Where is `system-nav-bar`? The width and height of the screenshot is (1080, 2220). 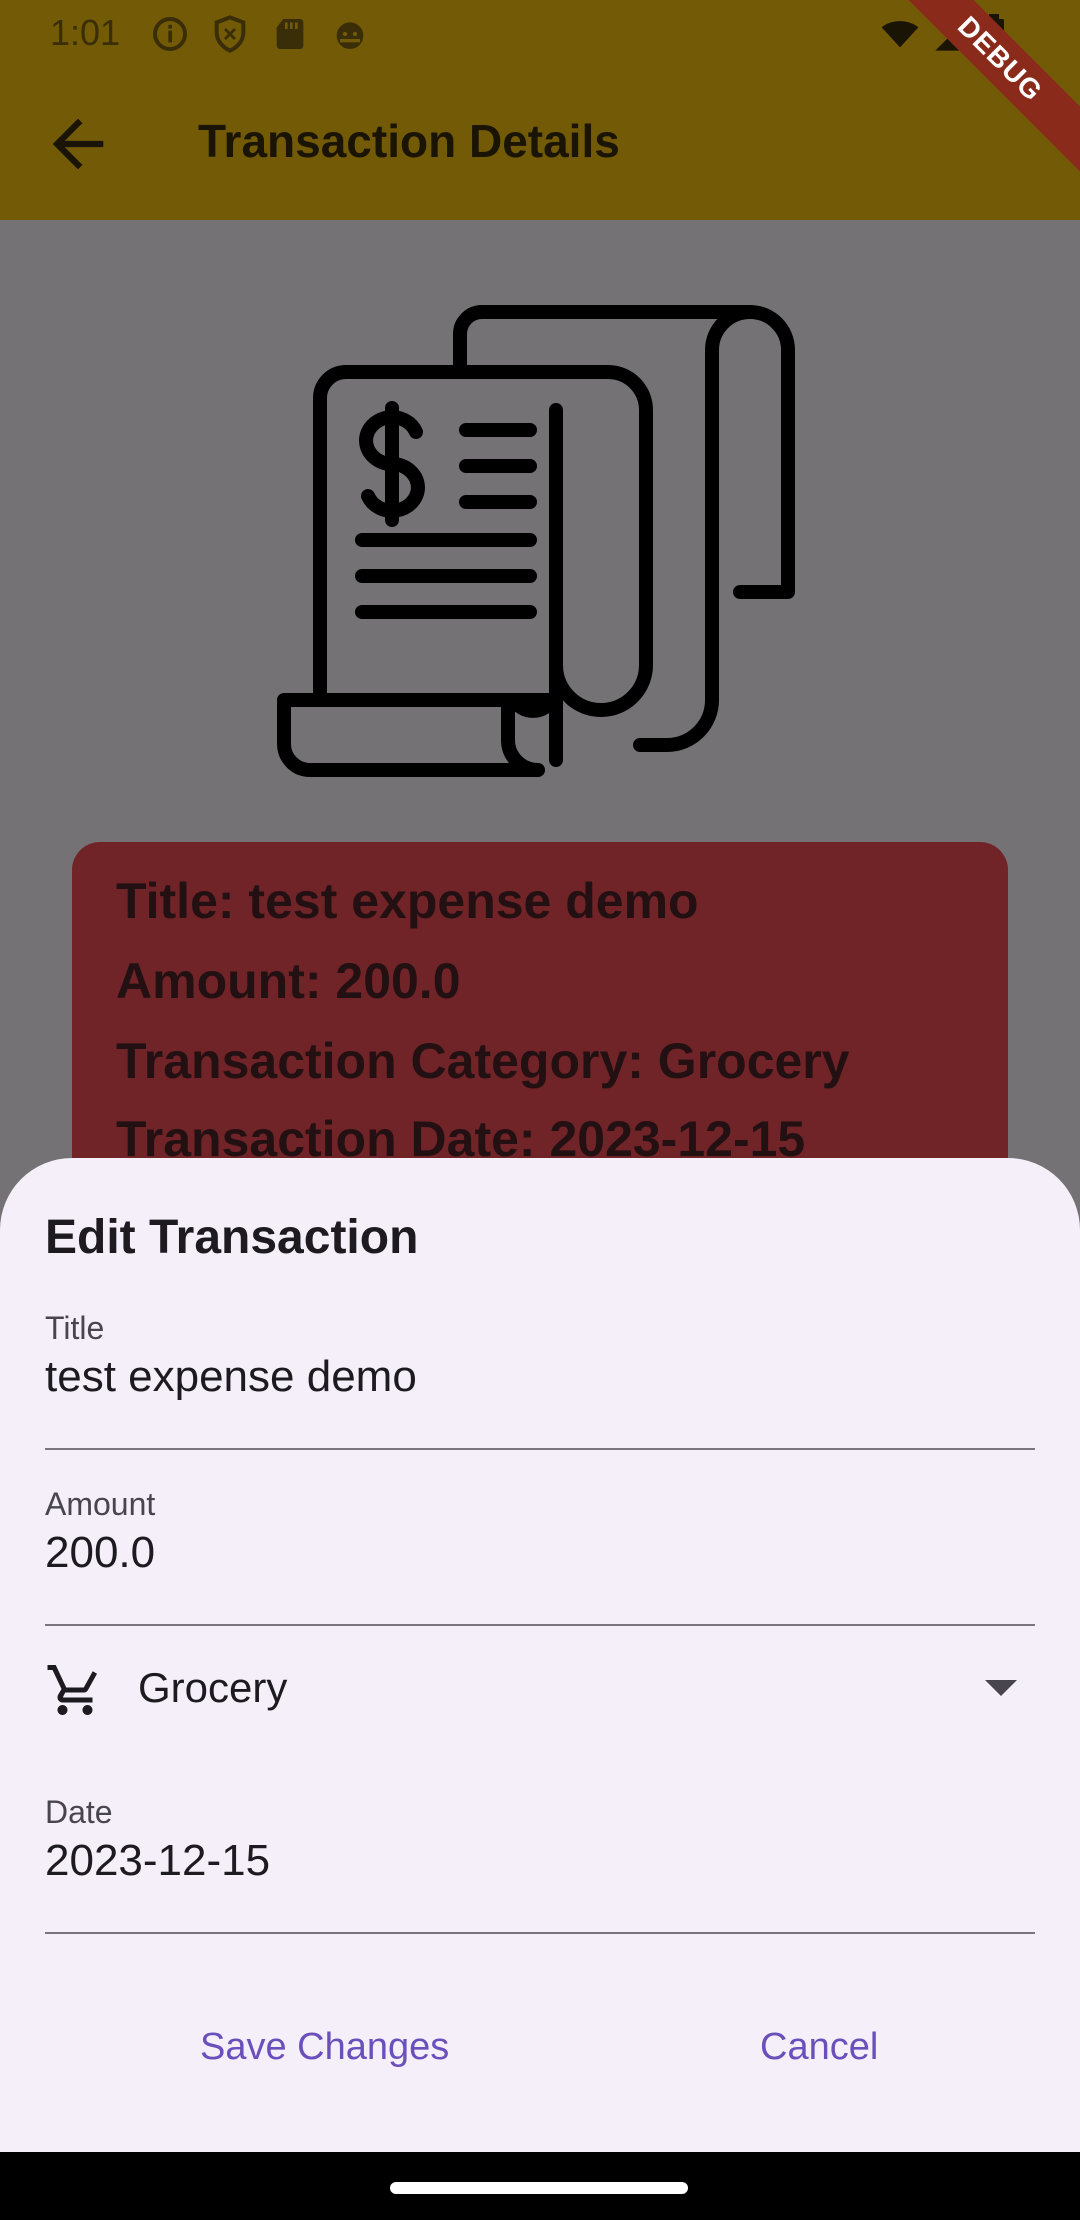 system-nav-bar is located at coordinates (540, 2186).